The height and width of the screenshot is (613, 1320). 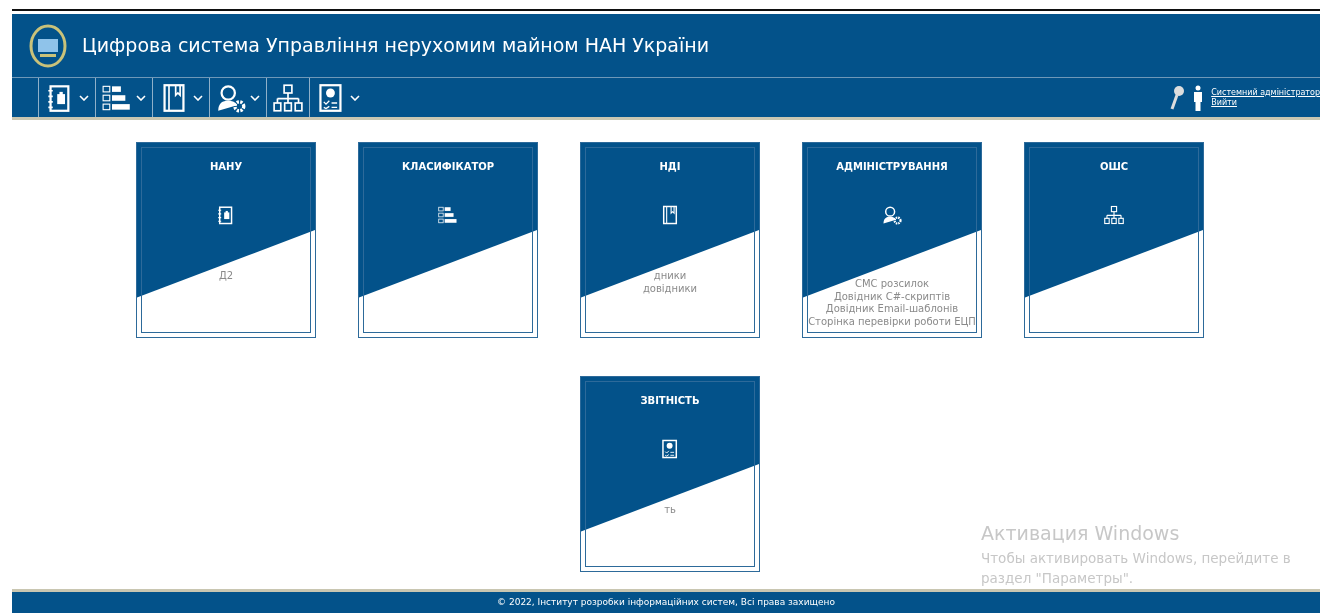 I want to click on key-icon, so click(x=1177, y=97).